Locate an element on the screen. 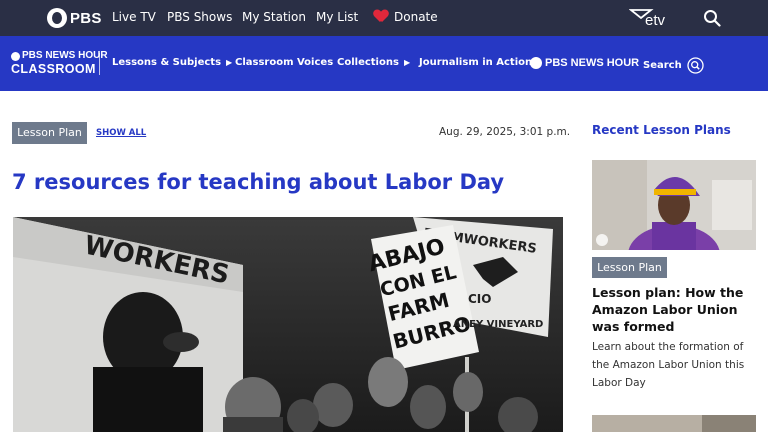  article-title: 7 resources for teaching about Labor Day is located at coordinates (258, 182).